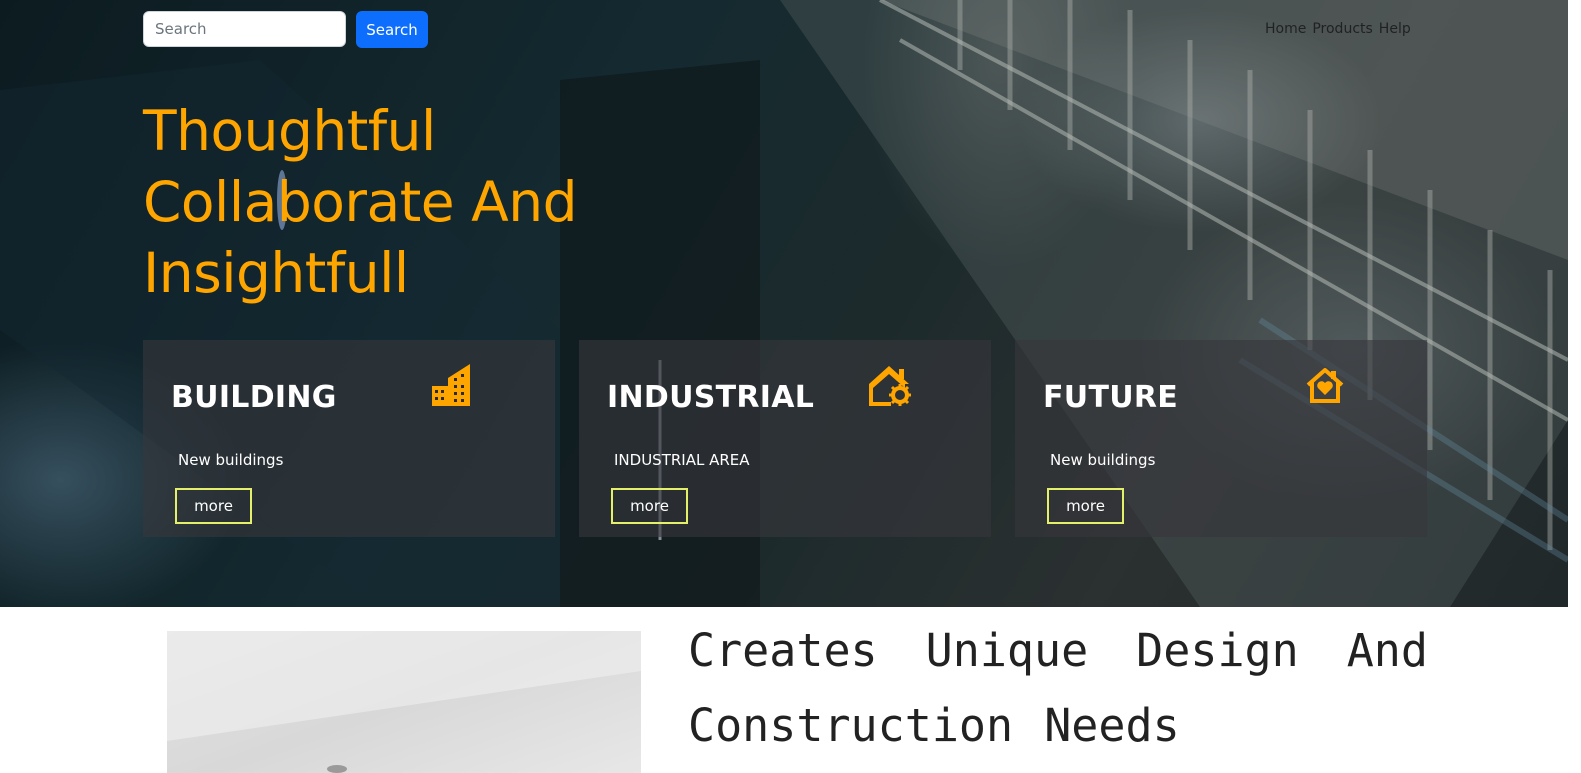 The width and height of the screenshot is (1581, 773). Describe the element at coordinates (891, 388) in the screenshot. I see `house-gear-icon` at that location.